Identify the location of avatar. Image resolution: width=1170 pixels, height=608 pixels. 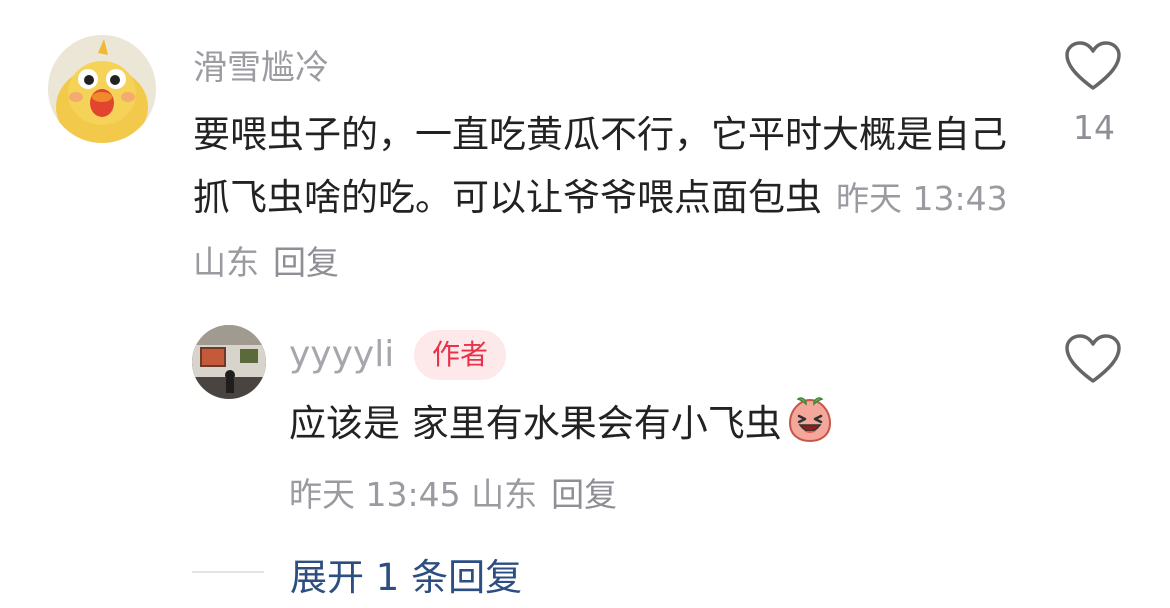
(102, 89).